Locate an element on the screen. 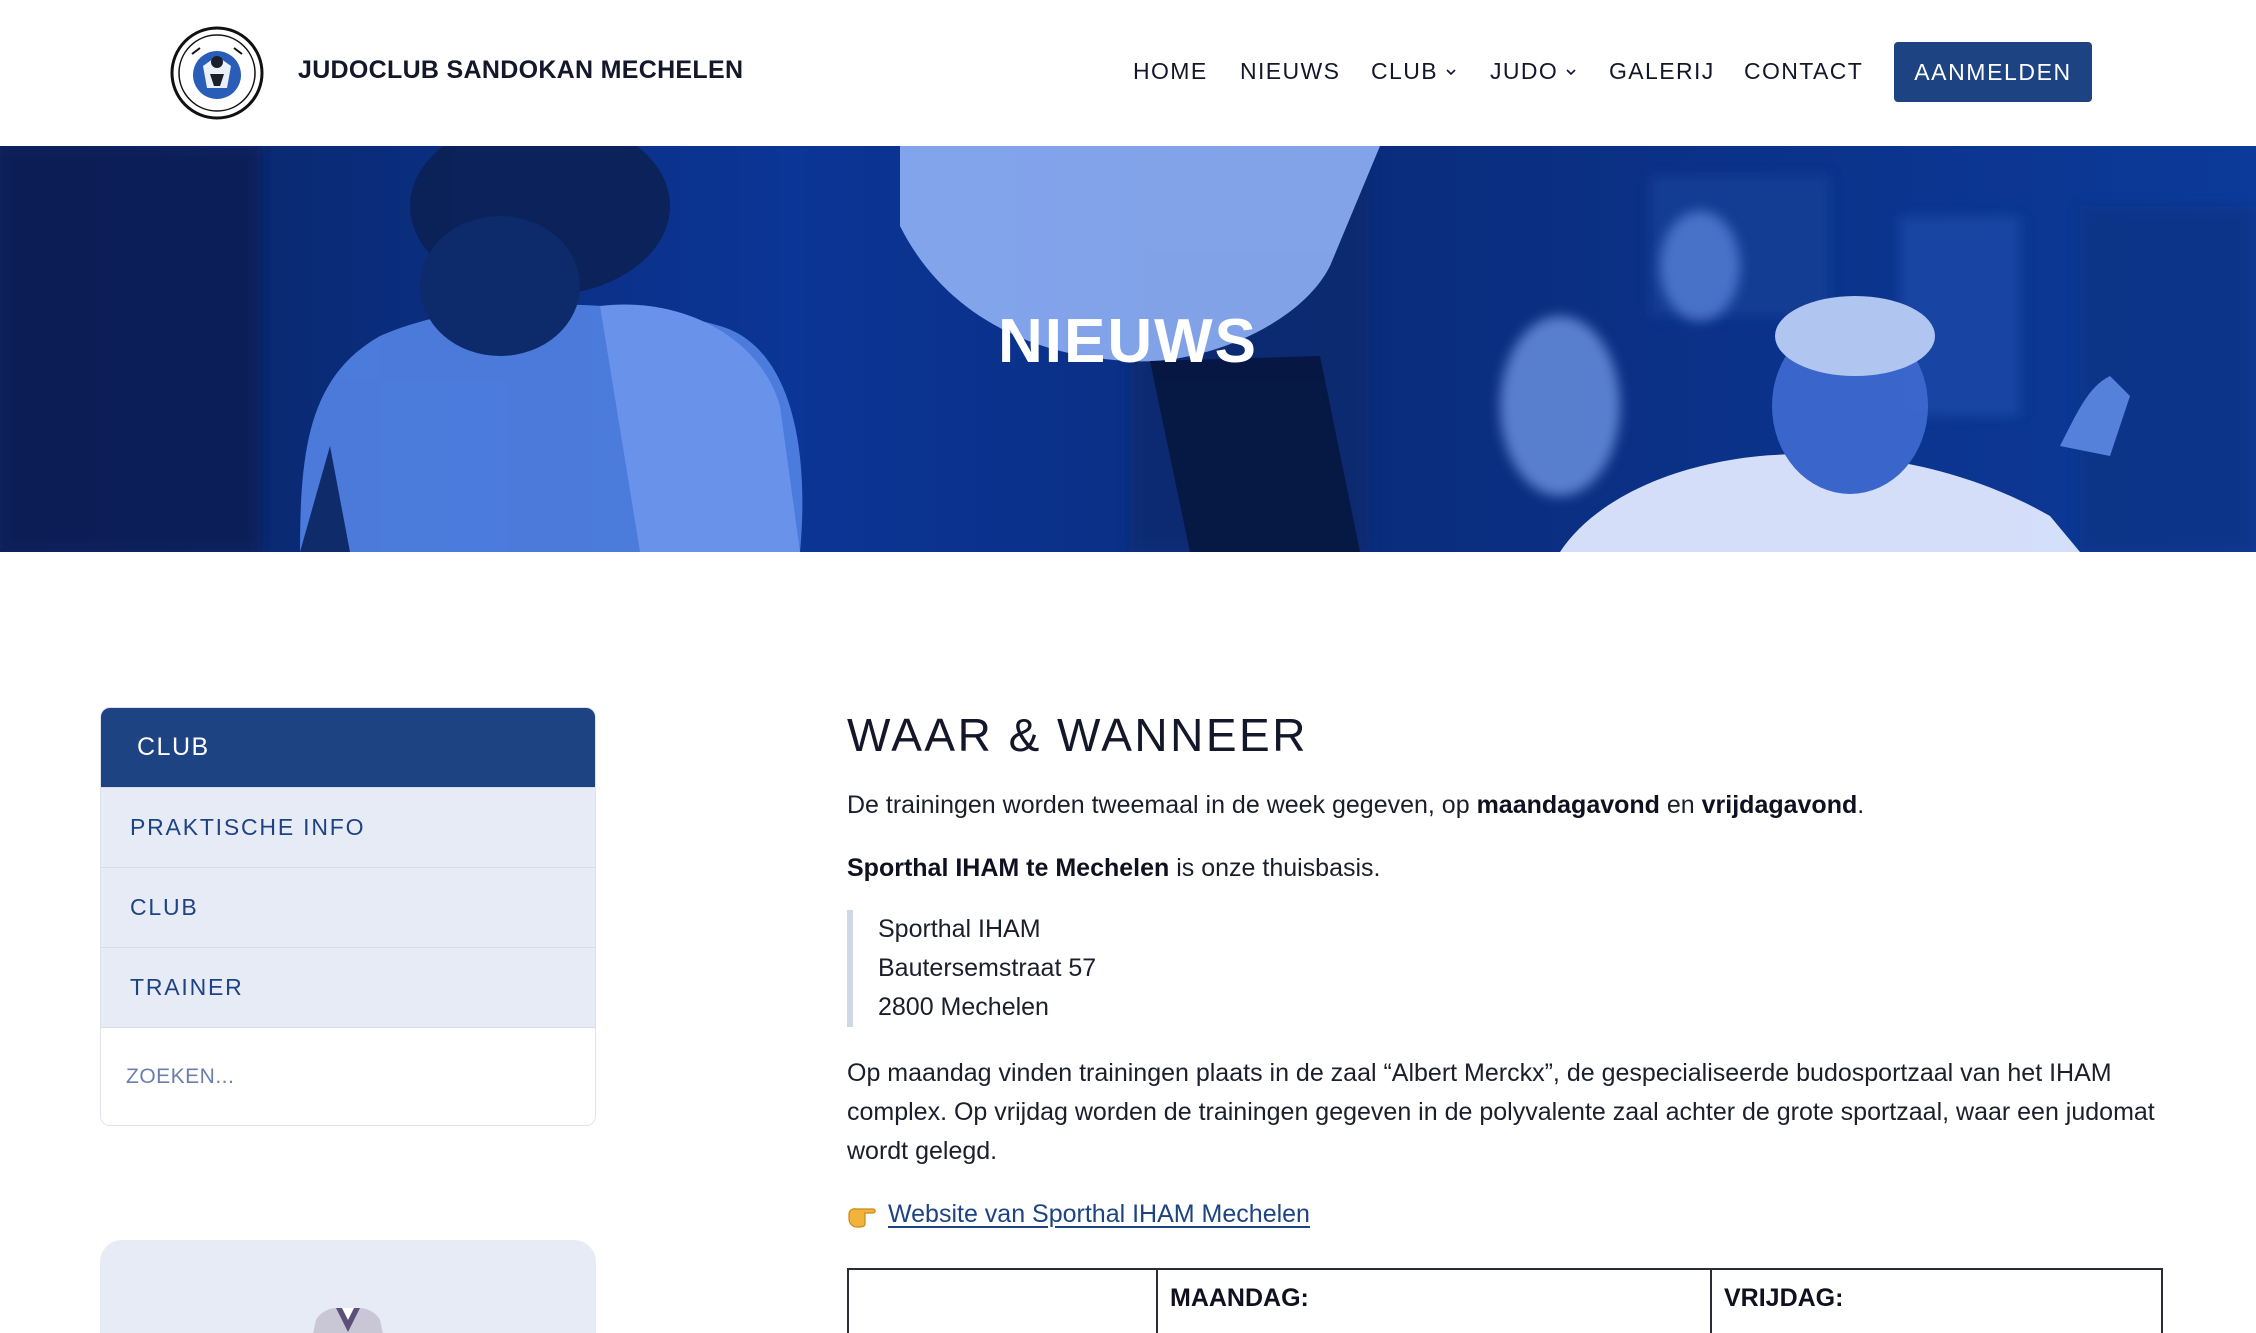 This screenshot has height=1333, width=2256. club-logo-icon is located at coordinates (217, 73).